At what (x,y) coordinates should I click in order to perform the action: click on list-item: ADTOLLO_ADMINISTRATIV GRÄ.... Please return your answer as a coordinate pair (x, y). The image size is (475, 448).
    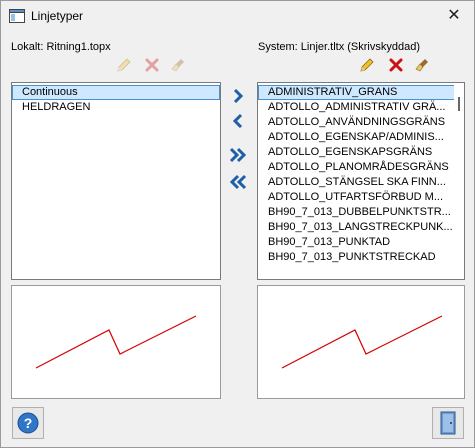
    Looking at the image, I should click on (361, 107).